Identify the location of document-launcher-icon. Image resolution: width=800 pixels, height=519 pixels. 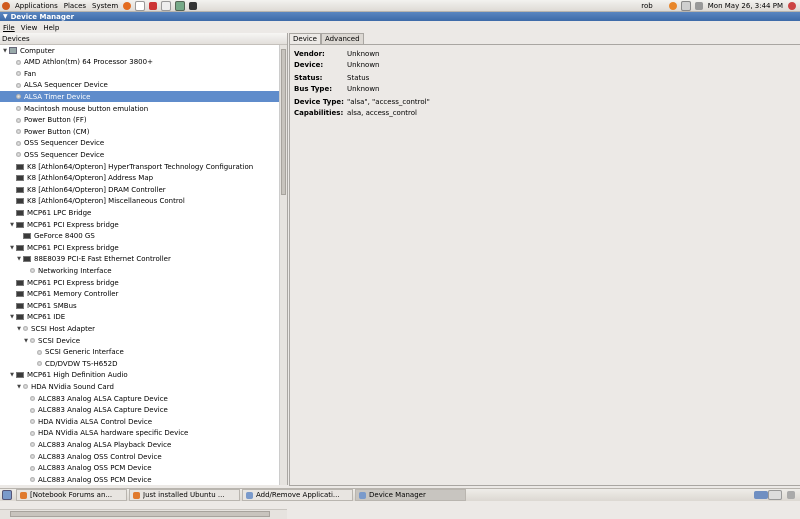
(166, 5).